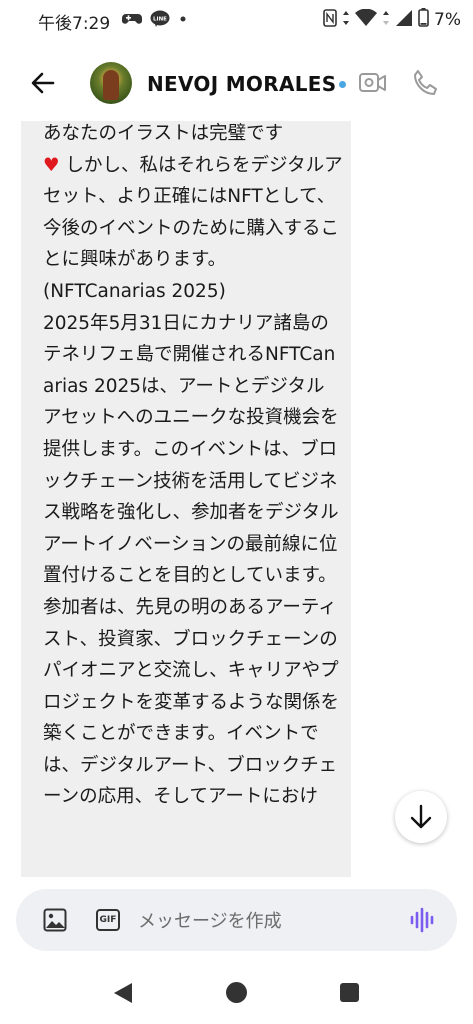  I want to click on phone-icon, so click(425, 82).